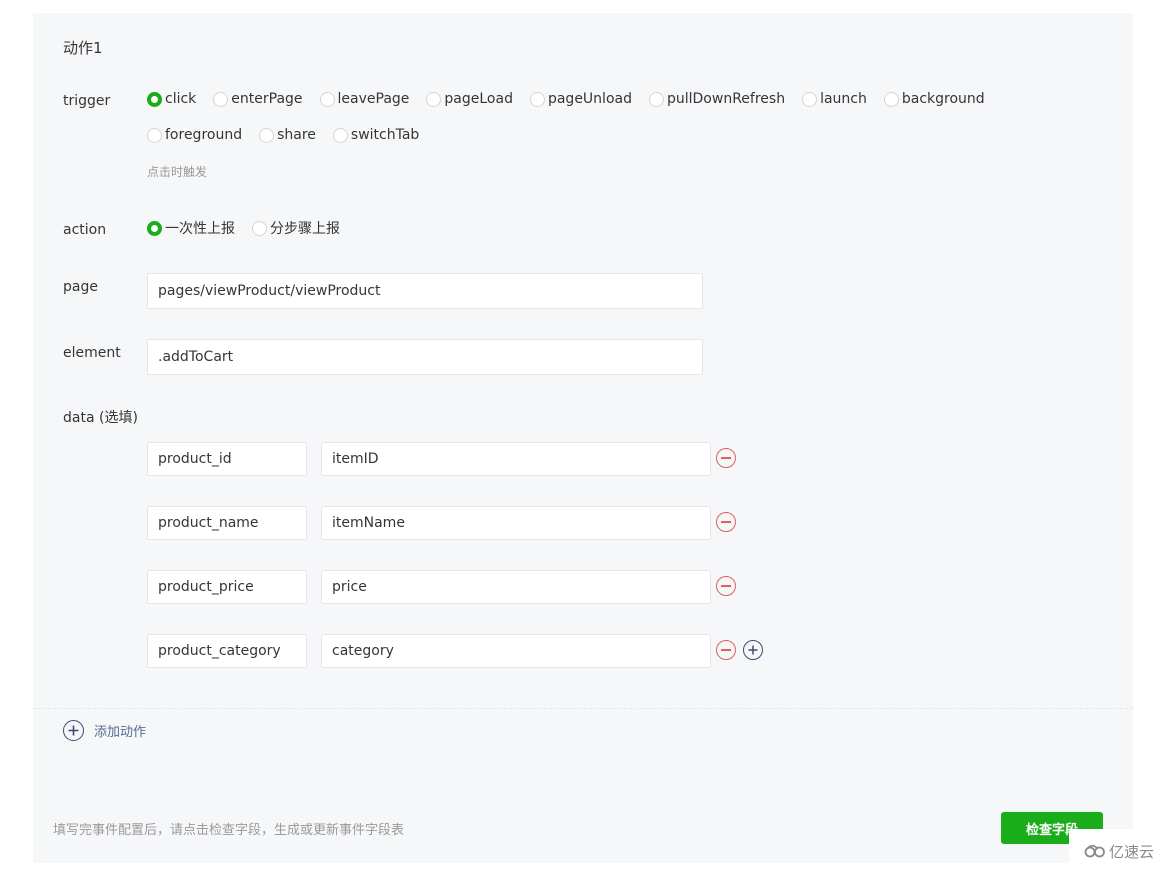 This screenshot has width=1169, height=873. What do you see at coordinates (92, 353) in the screenshot?
I see `element-label: element` at bounding box center [92, 353].